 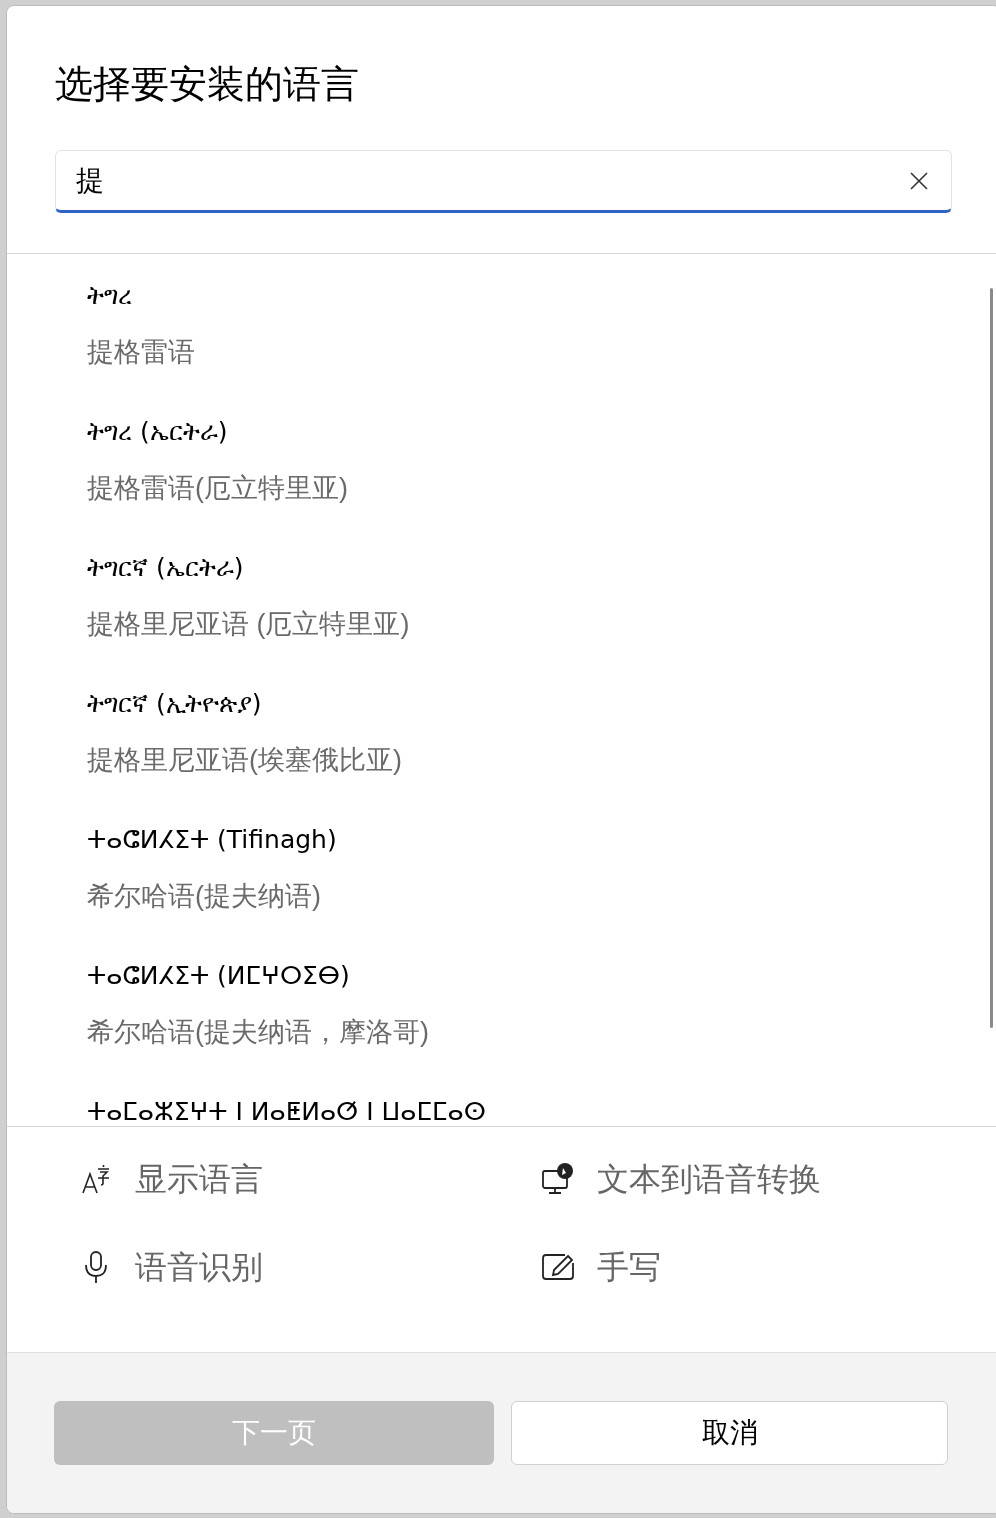 I want to click on pen-in-box-icon, so click(x=557, y=1267).